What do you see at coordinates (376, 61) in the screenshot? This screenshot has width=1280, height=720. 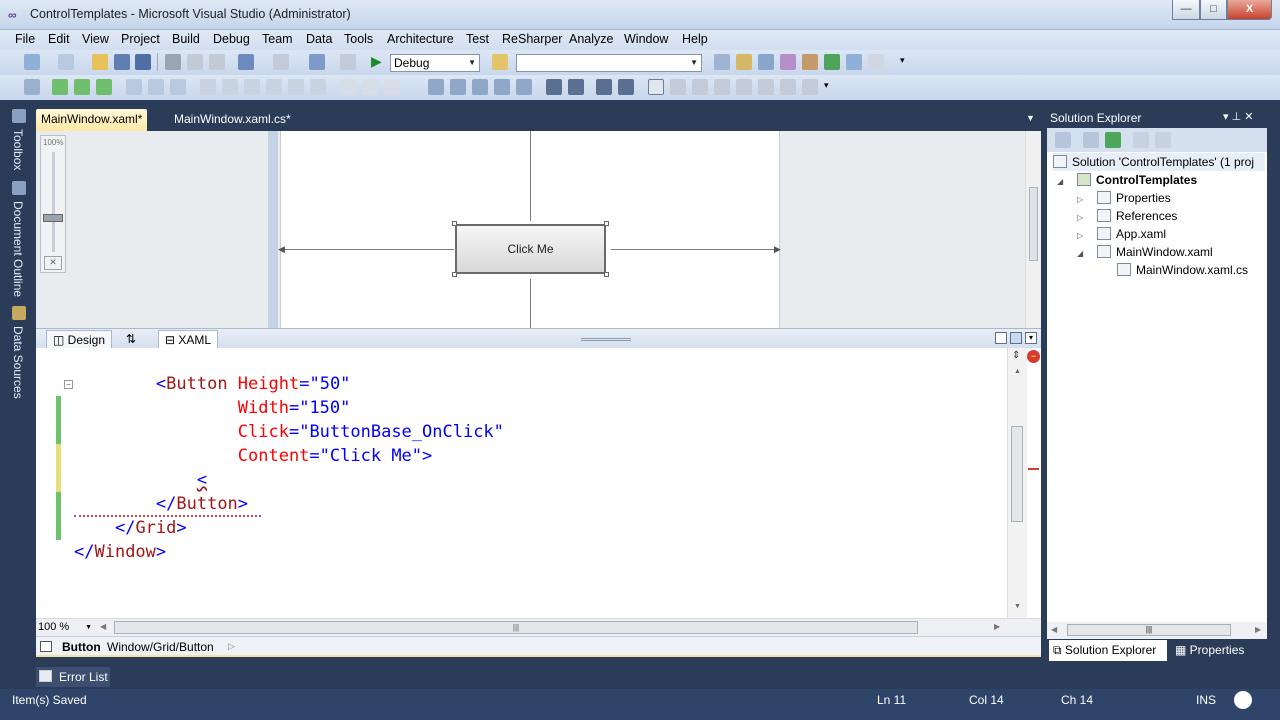 I see `start-debugging-icon: ▶` at bounding box center [376, 61].